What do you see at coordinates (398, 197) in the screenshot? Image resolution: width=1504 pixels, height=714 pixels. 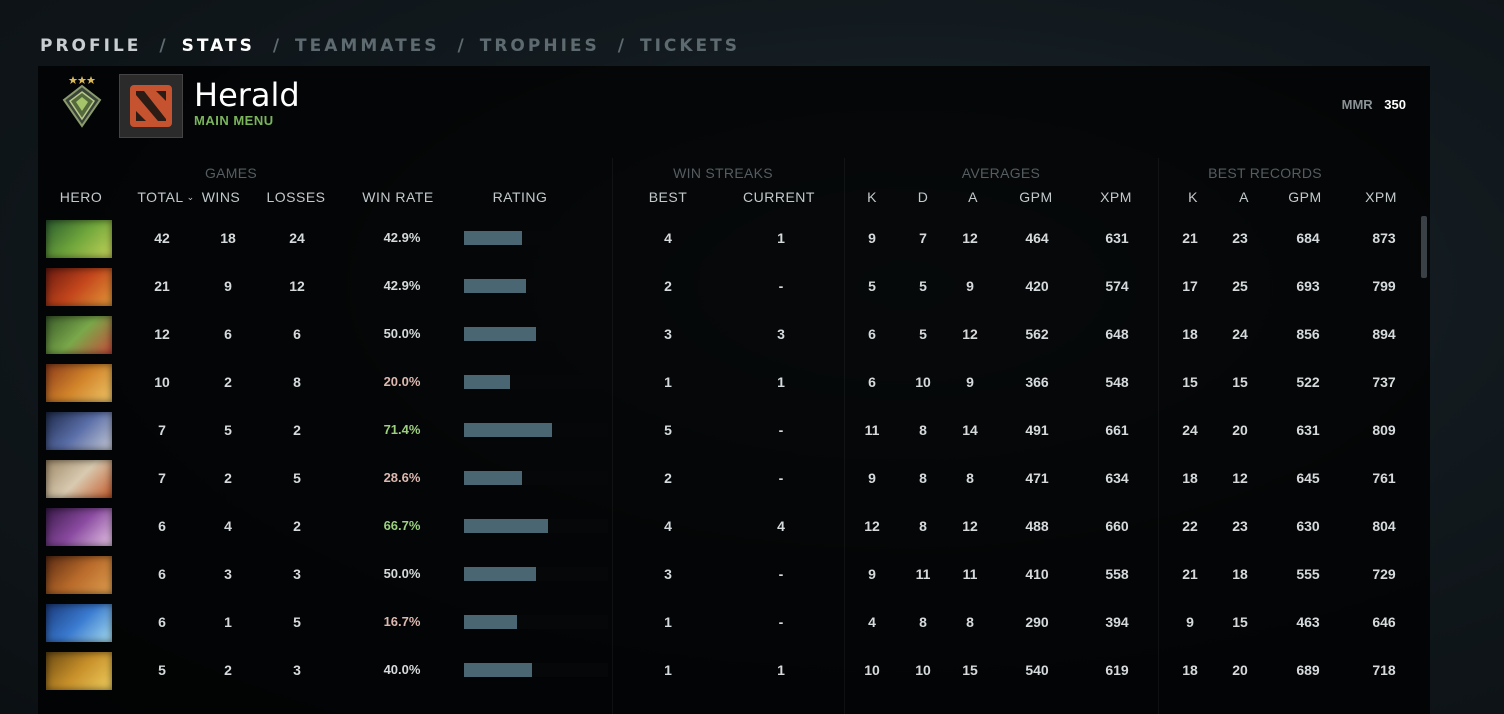 I see `column-header-win-rate: WIN RATE` at bounding box center [398, 197].